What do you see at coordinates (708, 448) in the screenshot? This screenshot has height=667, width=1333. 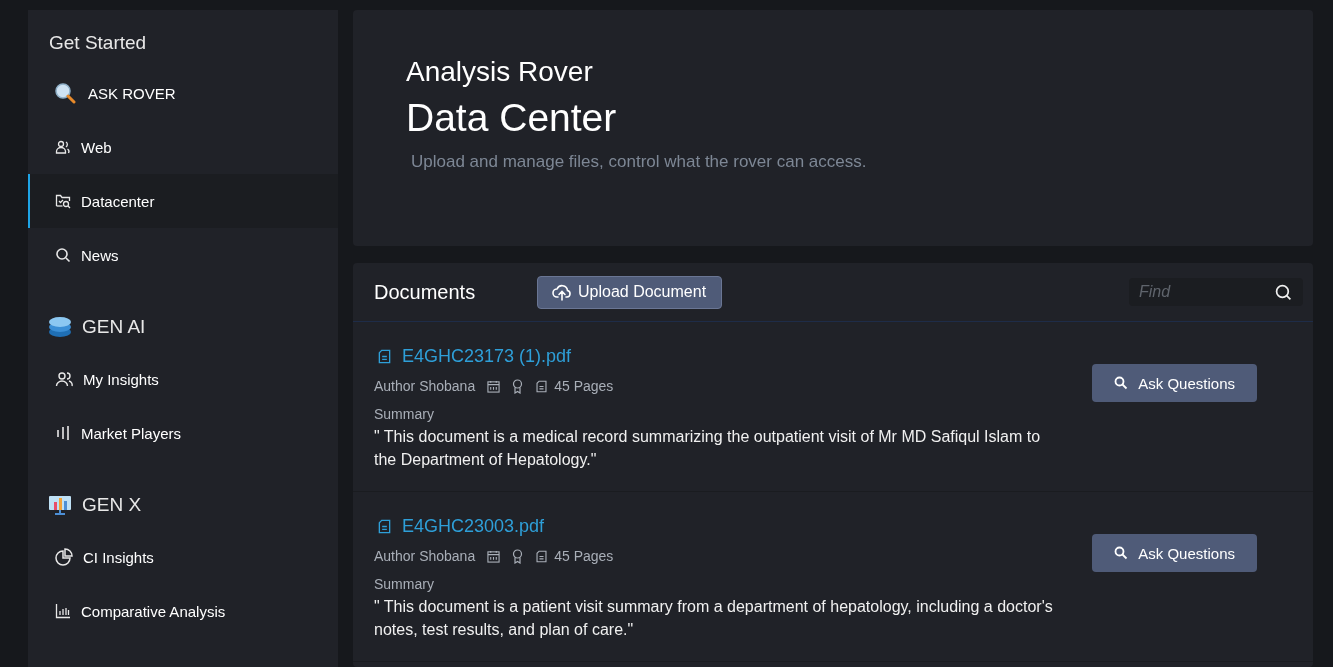 I see `summary-text: " This document is a medical record summarizing the outpatient visit of Mr MD Safiqul Islam to the Department of Hepatology."` at bounding box center [708, 448].